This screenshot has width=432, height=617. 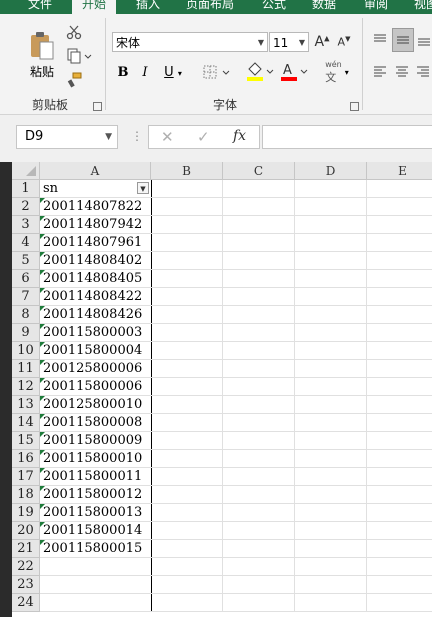 I want to click on cell-a: 200114808422, so click(x=96, y=297).